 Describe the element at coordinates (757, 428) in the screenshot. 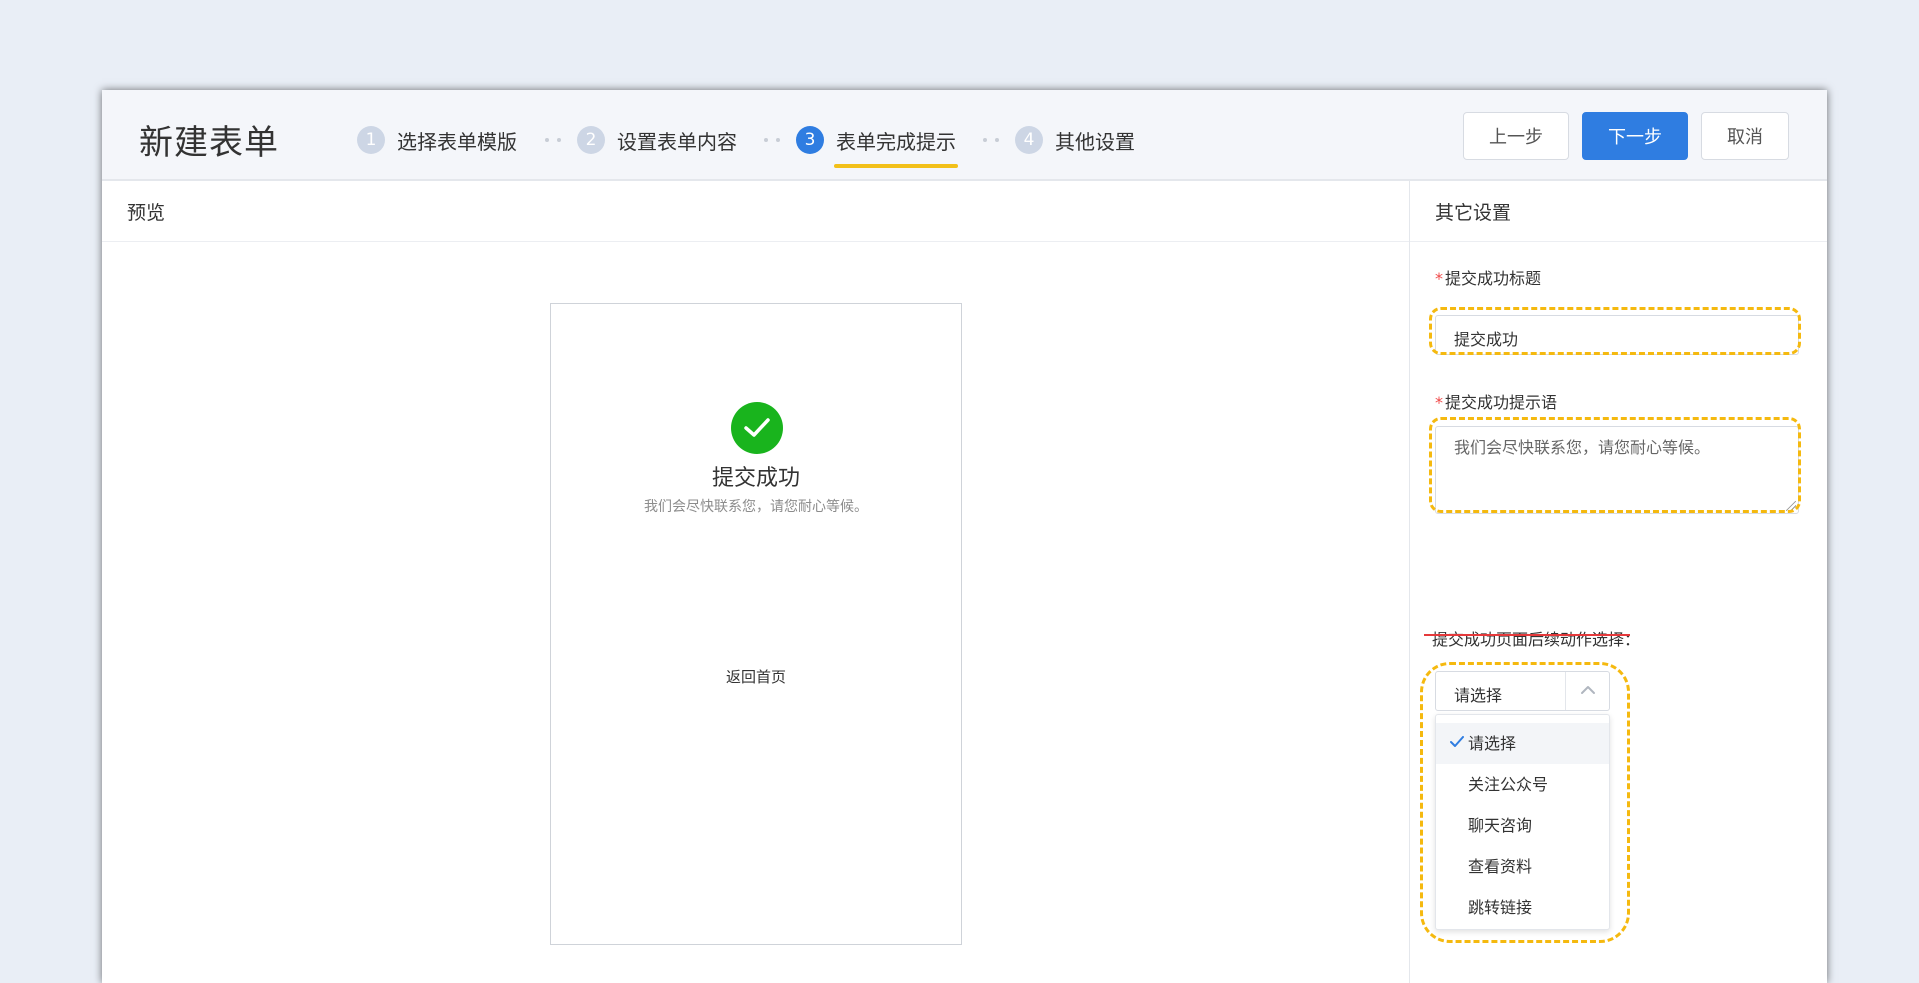

I see `check-circle-icon` at that location.